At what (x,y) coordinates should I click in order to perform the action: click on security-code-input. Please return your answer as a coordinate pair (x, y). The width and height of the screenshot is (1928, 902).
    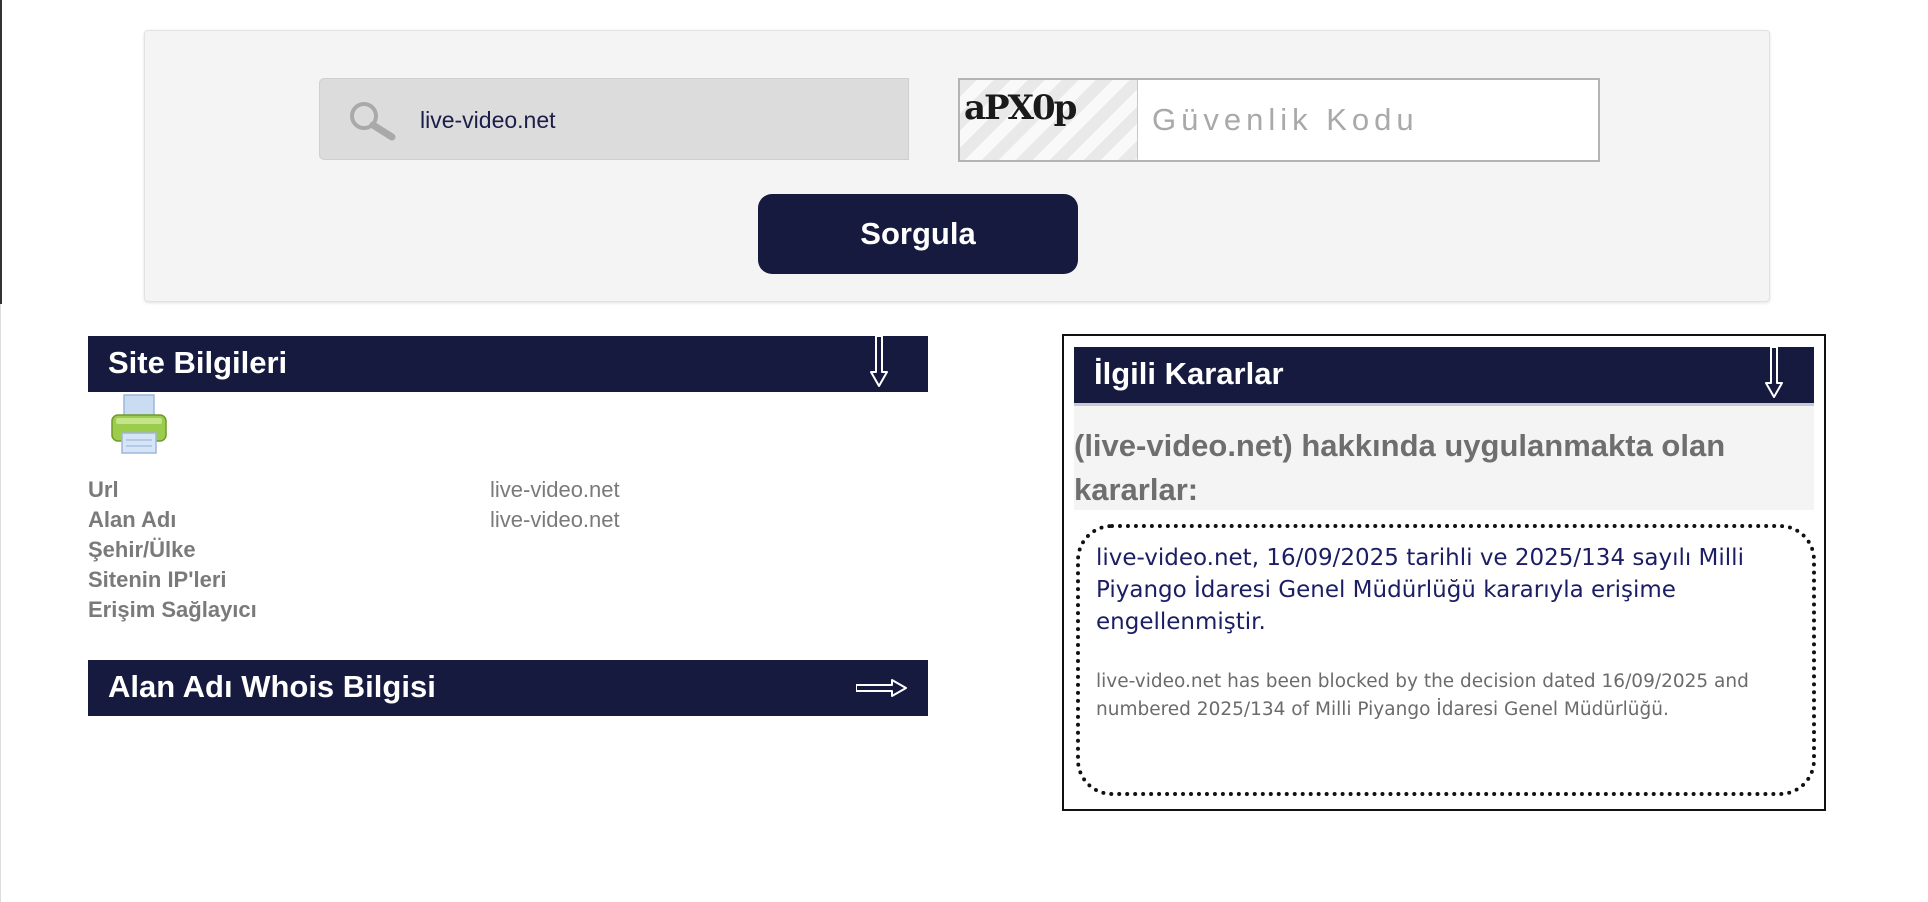
    Looking at the image, I should click on (1368, 120).